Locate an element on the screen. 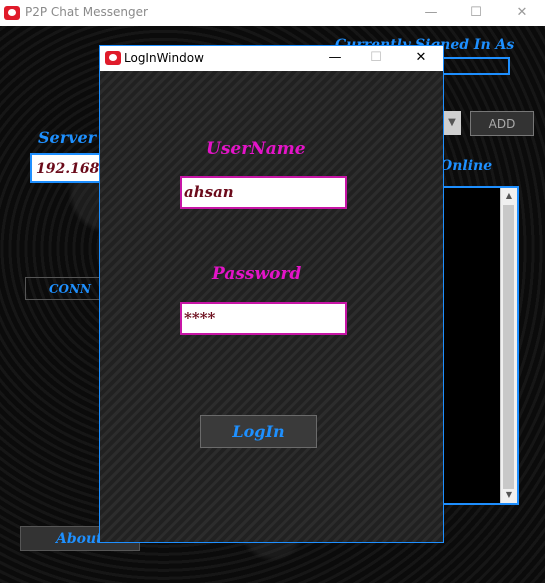 This screenshot has width=545, height=583. online-users-list: ▲ ▼ is located at coordinates (479, 345).